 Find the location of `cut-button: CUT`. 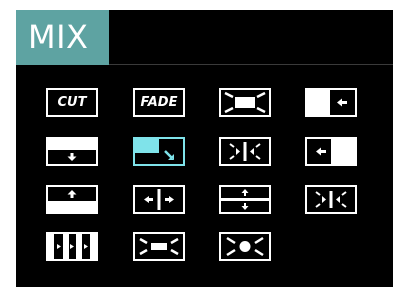

cut-button: CUT is located at coordinates (72, 102).